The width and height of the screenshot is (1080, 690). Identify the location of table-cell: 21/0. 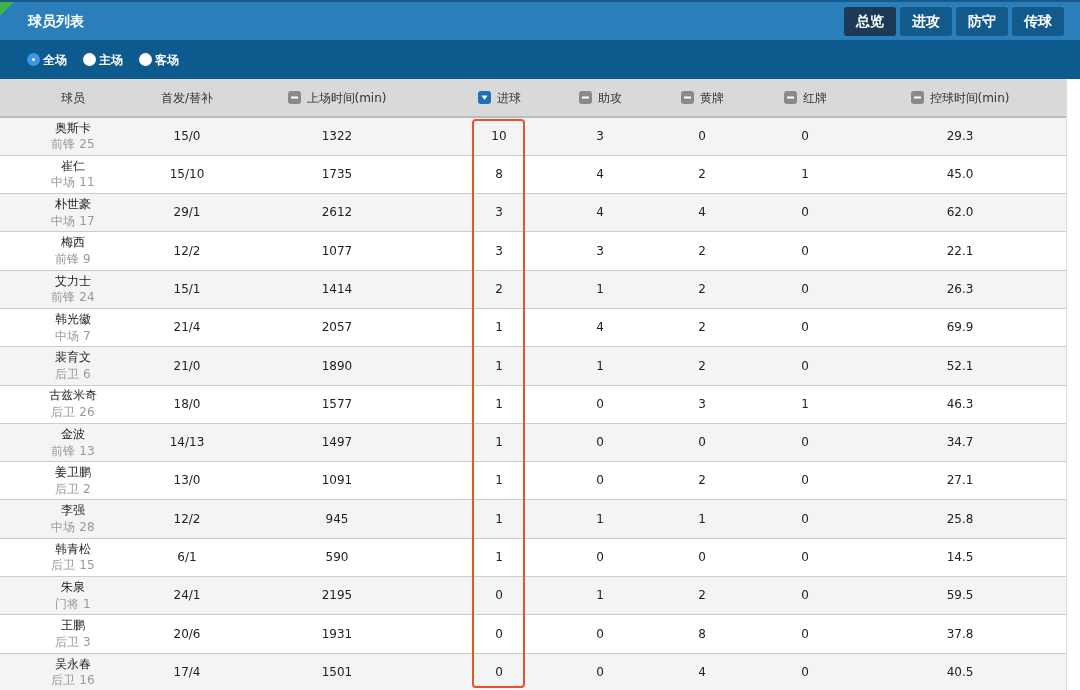
(187, 365).